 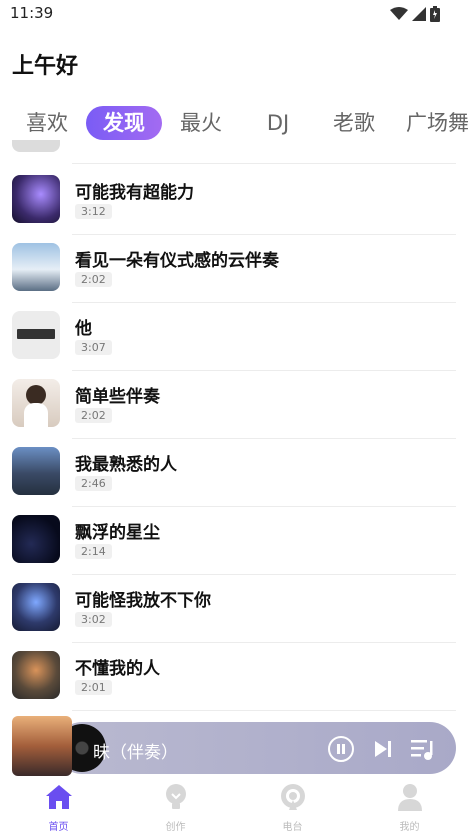 I want to click on nav-radio: 电台, so click(x=292, y=807).